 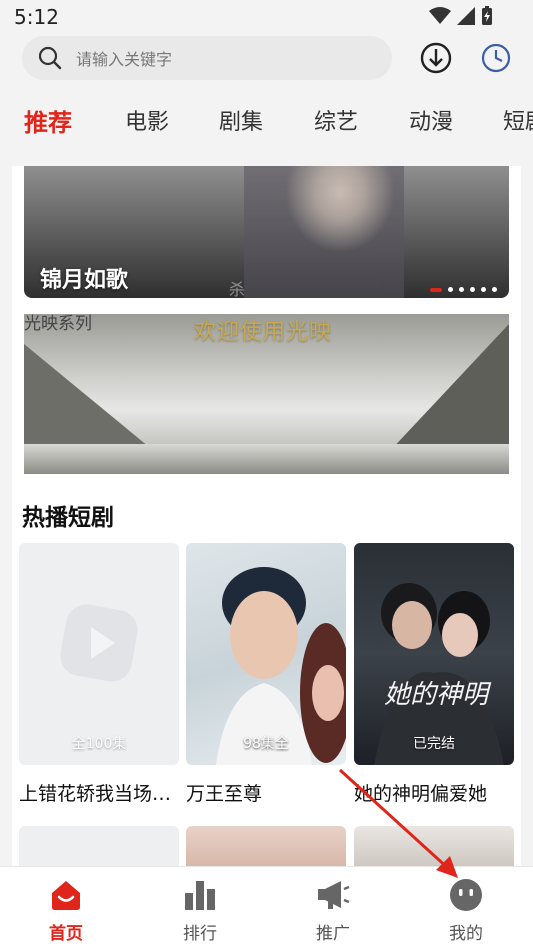 What do you see at coordinates (99, 643) in the screenshot?
I see `play-logo-icon` at bounding box center [99, 643].